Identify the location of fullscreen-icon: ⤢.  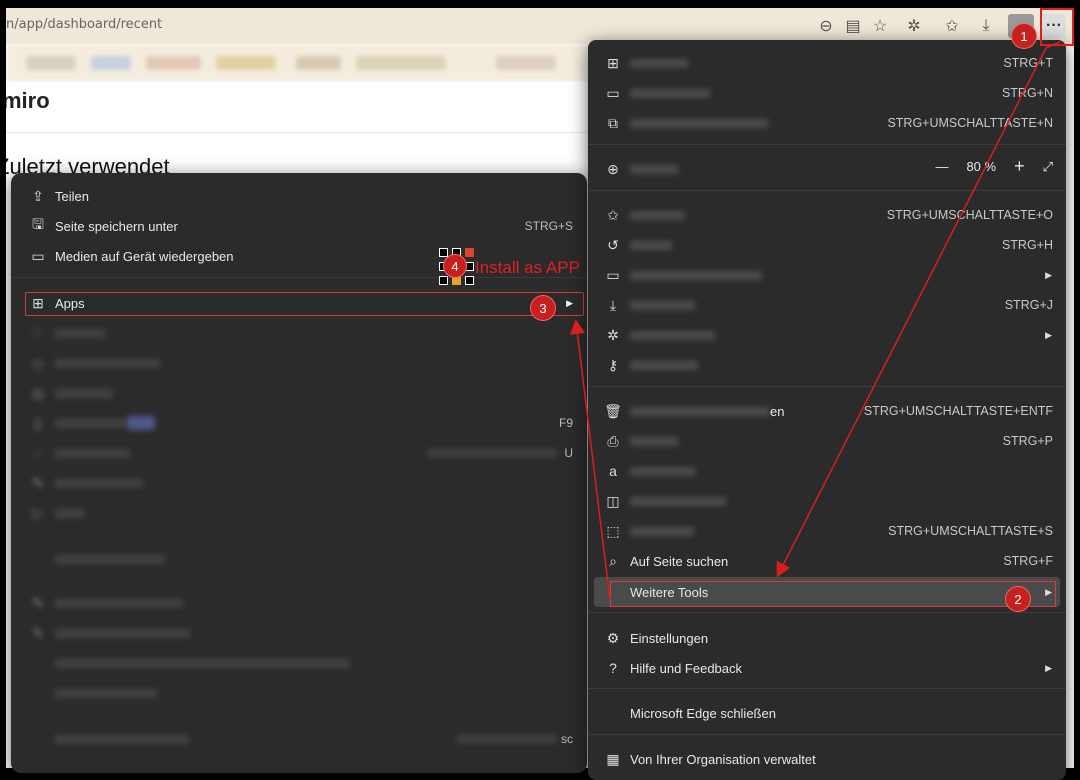
(1048, 167).